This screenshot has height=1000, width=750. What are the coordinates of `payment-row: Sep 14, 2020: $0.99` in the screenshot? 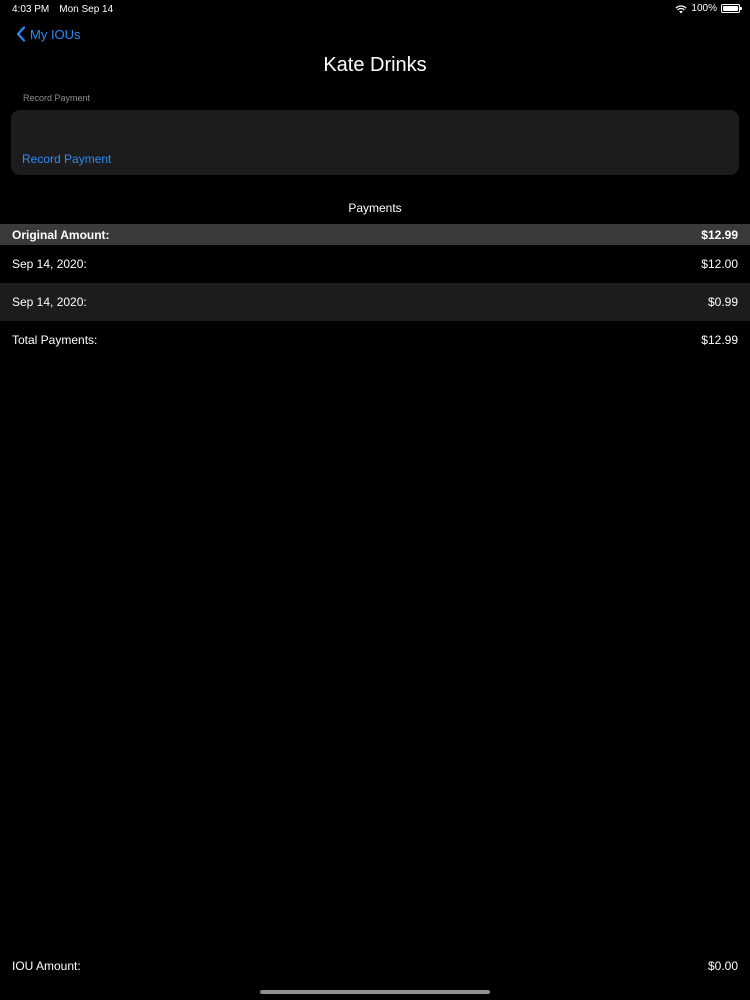 It's located at (375, 302).